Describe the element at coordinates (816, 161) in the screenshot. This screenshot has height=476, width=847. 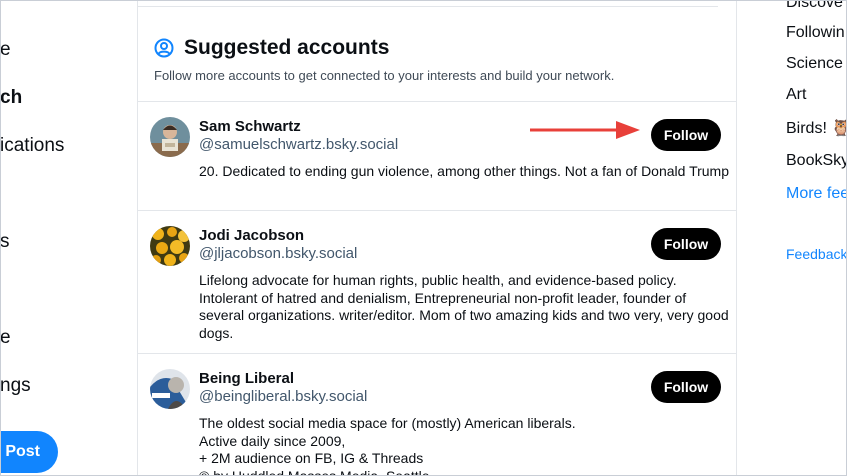
I see `feed-link-booksky: BookSky` at that location.